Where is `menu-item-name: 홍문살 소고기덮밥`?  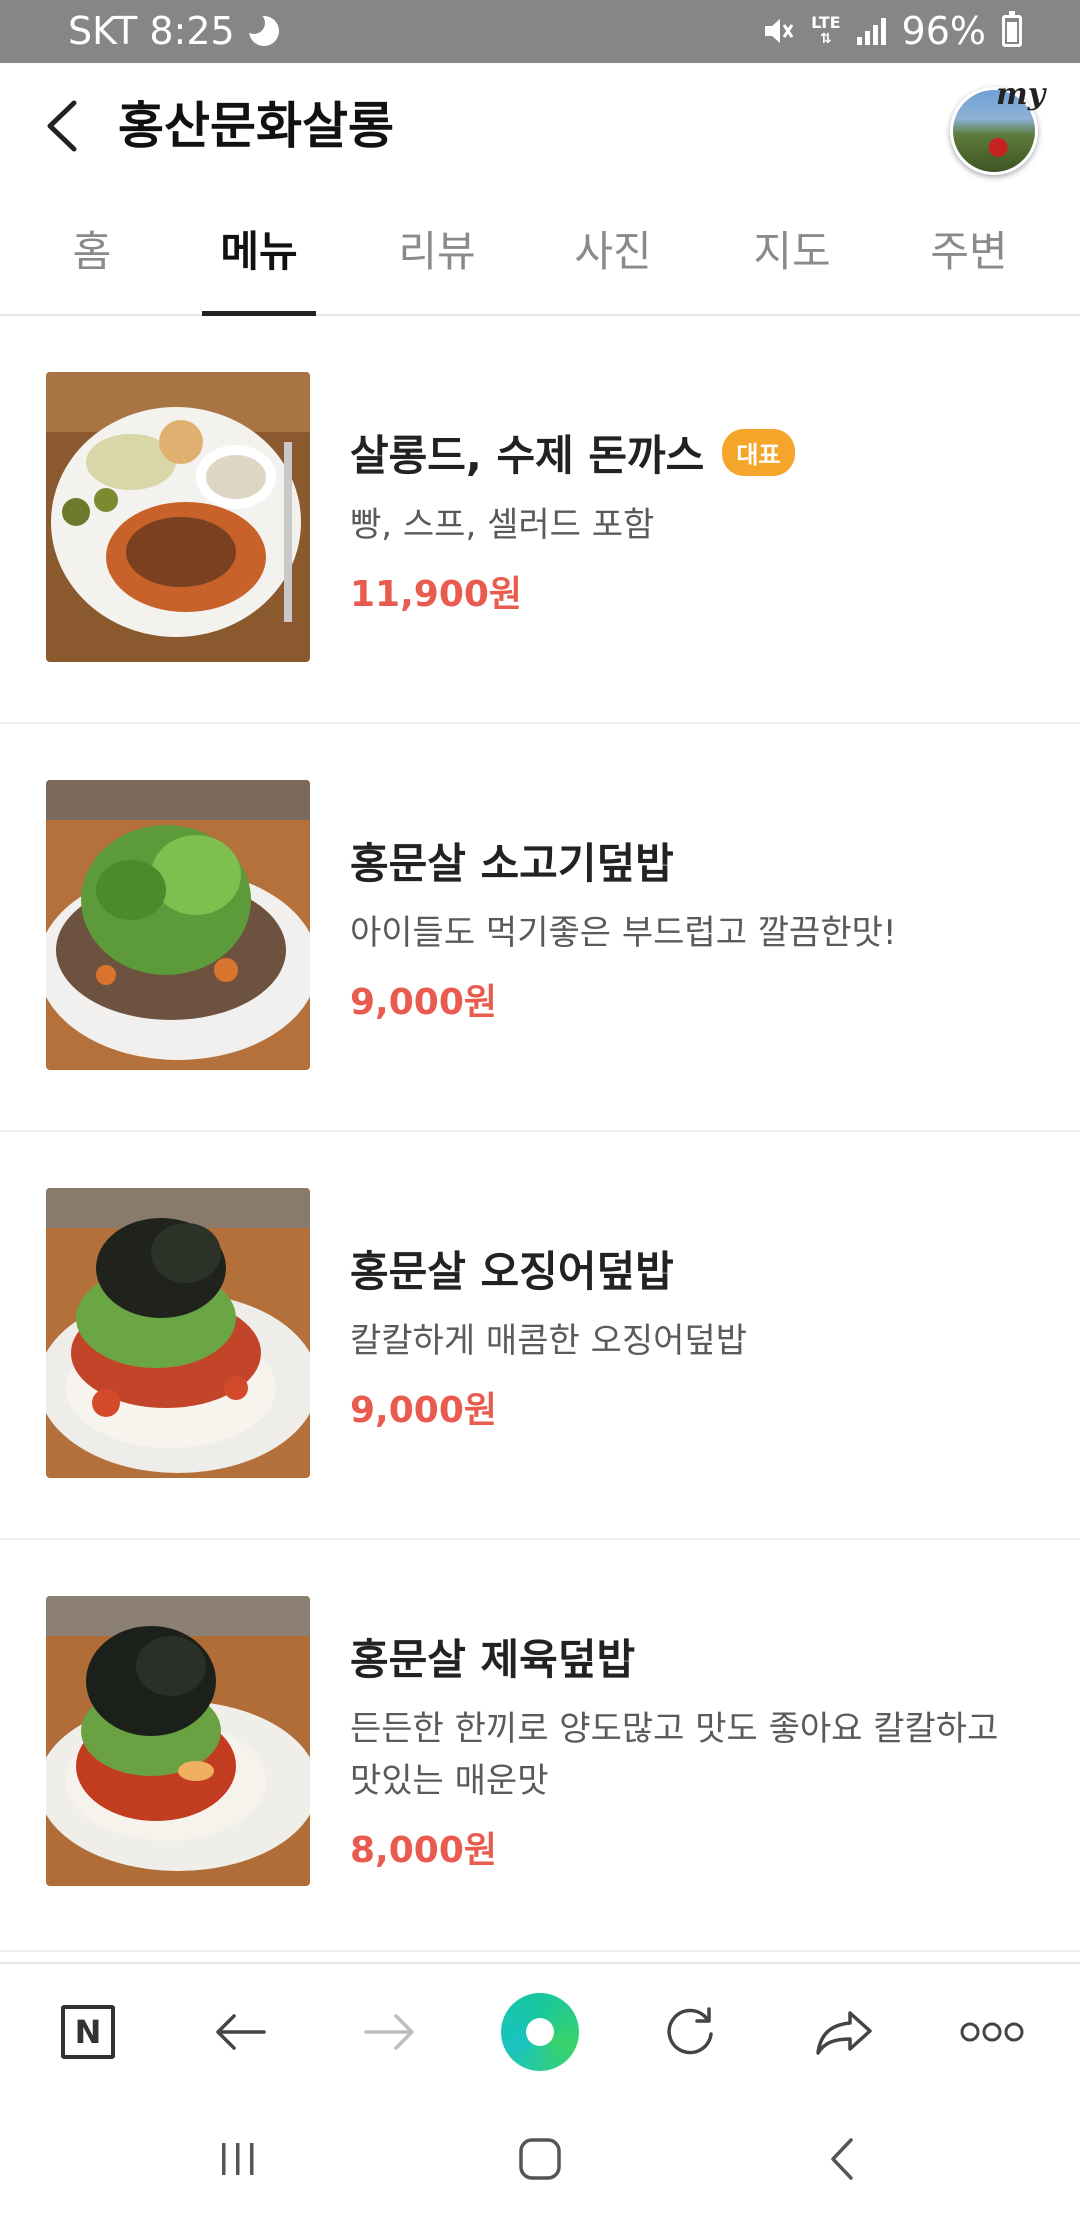
menu-item-name: 홍문살 소고기덮밥 is located at coordinates (512, 863).